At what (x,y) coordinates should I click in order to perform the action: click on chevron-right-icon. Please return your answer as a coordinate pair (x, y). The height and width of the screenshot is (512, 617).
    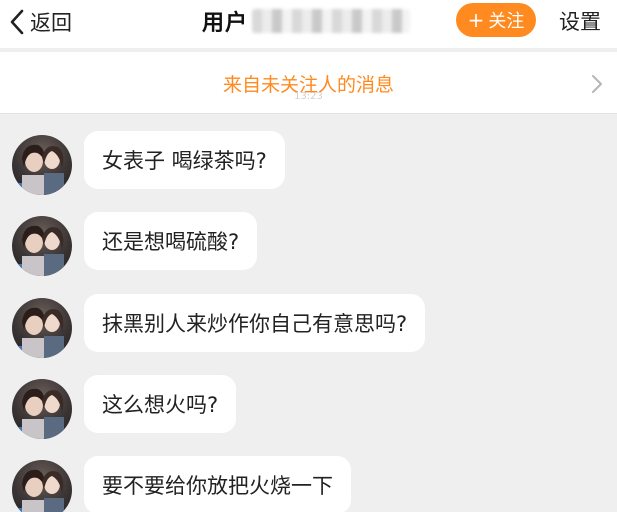
    Looking at the image, I should click on (597, 84).